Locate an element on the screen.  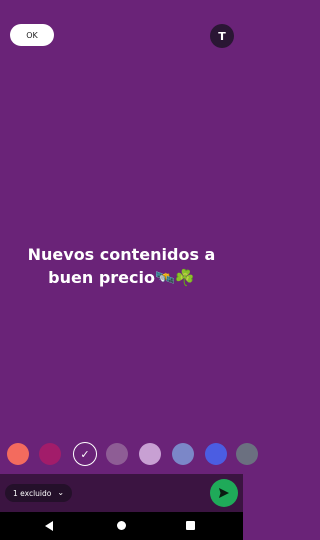
audience-chip: 1 excluido ⌄ is located at coordinates (39, 493).